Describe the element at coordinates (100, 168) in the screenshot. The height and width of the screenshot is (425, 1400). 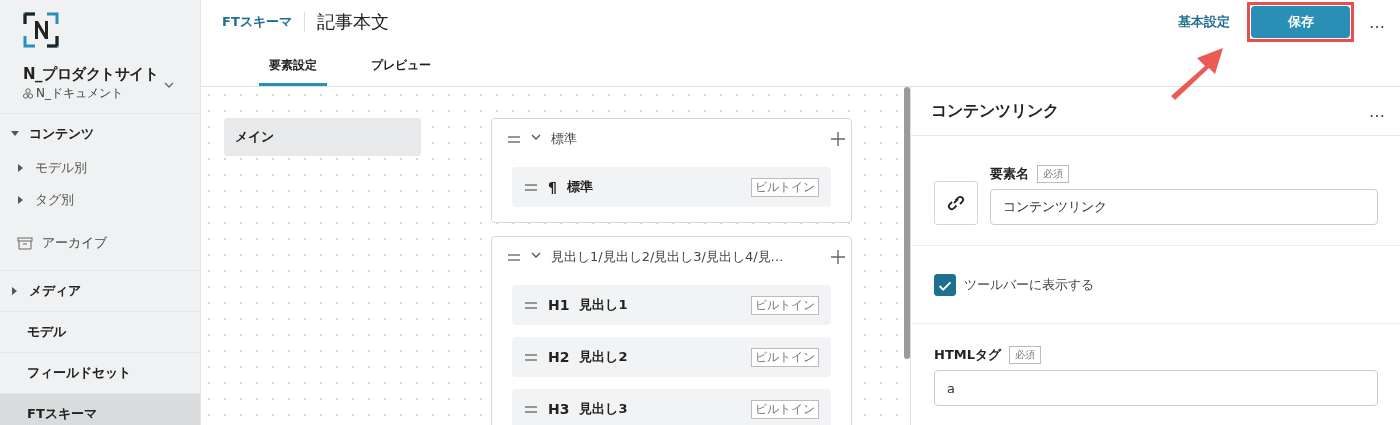
I see `nav-item: モデル別` at that location.